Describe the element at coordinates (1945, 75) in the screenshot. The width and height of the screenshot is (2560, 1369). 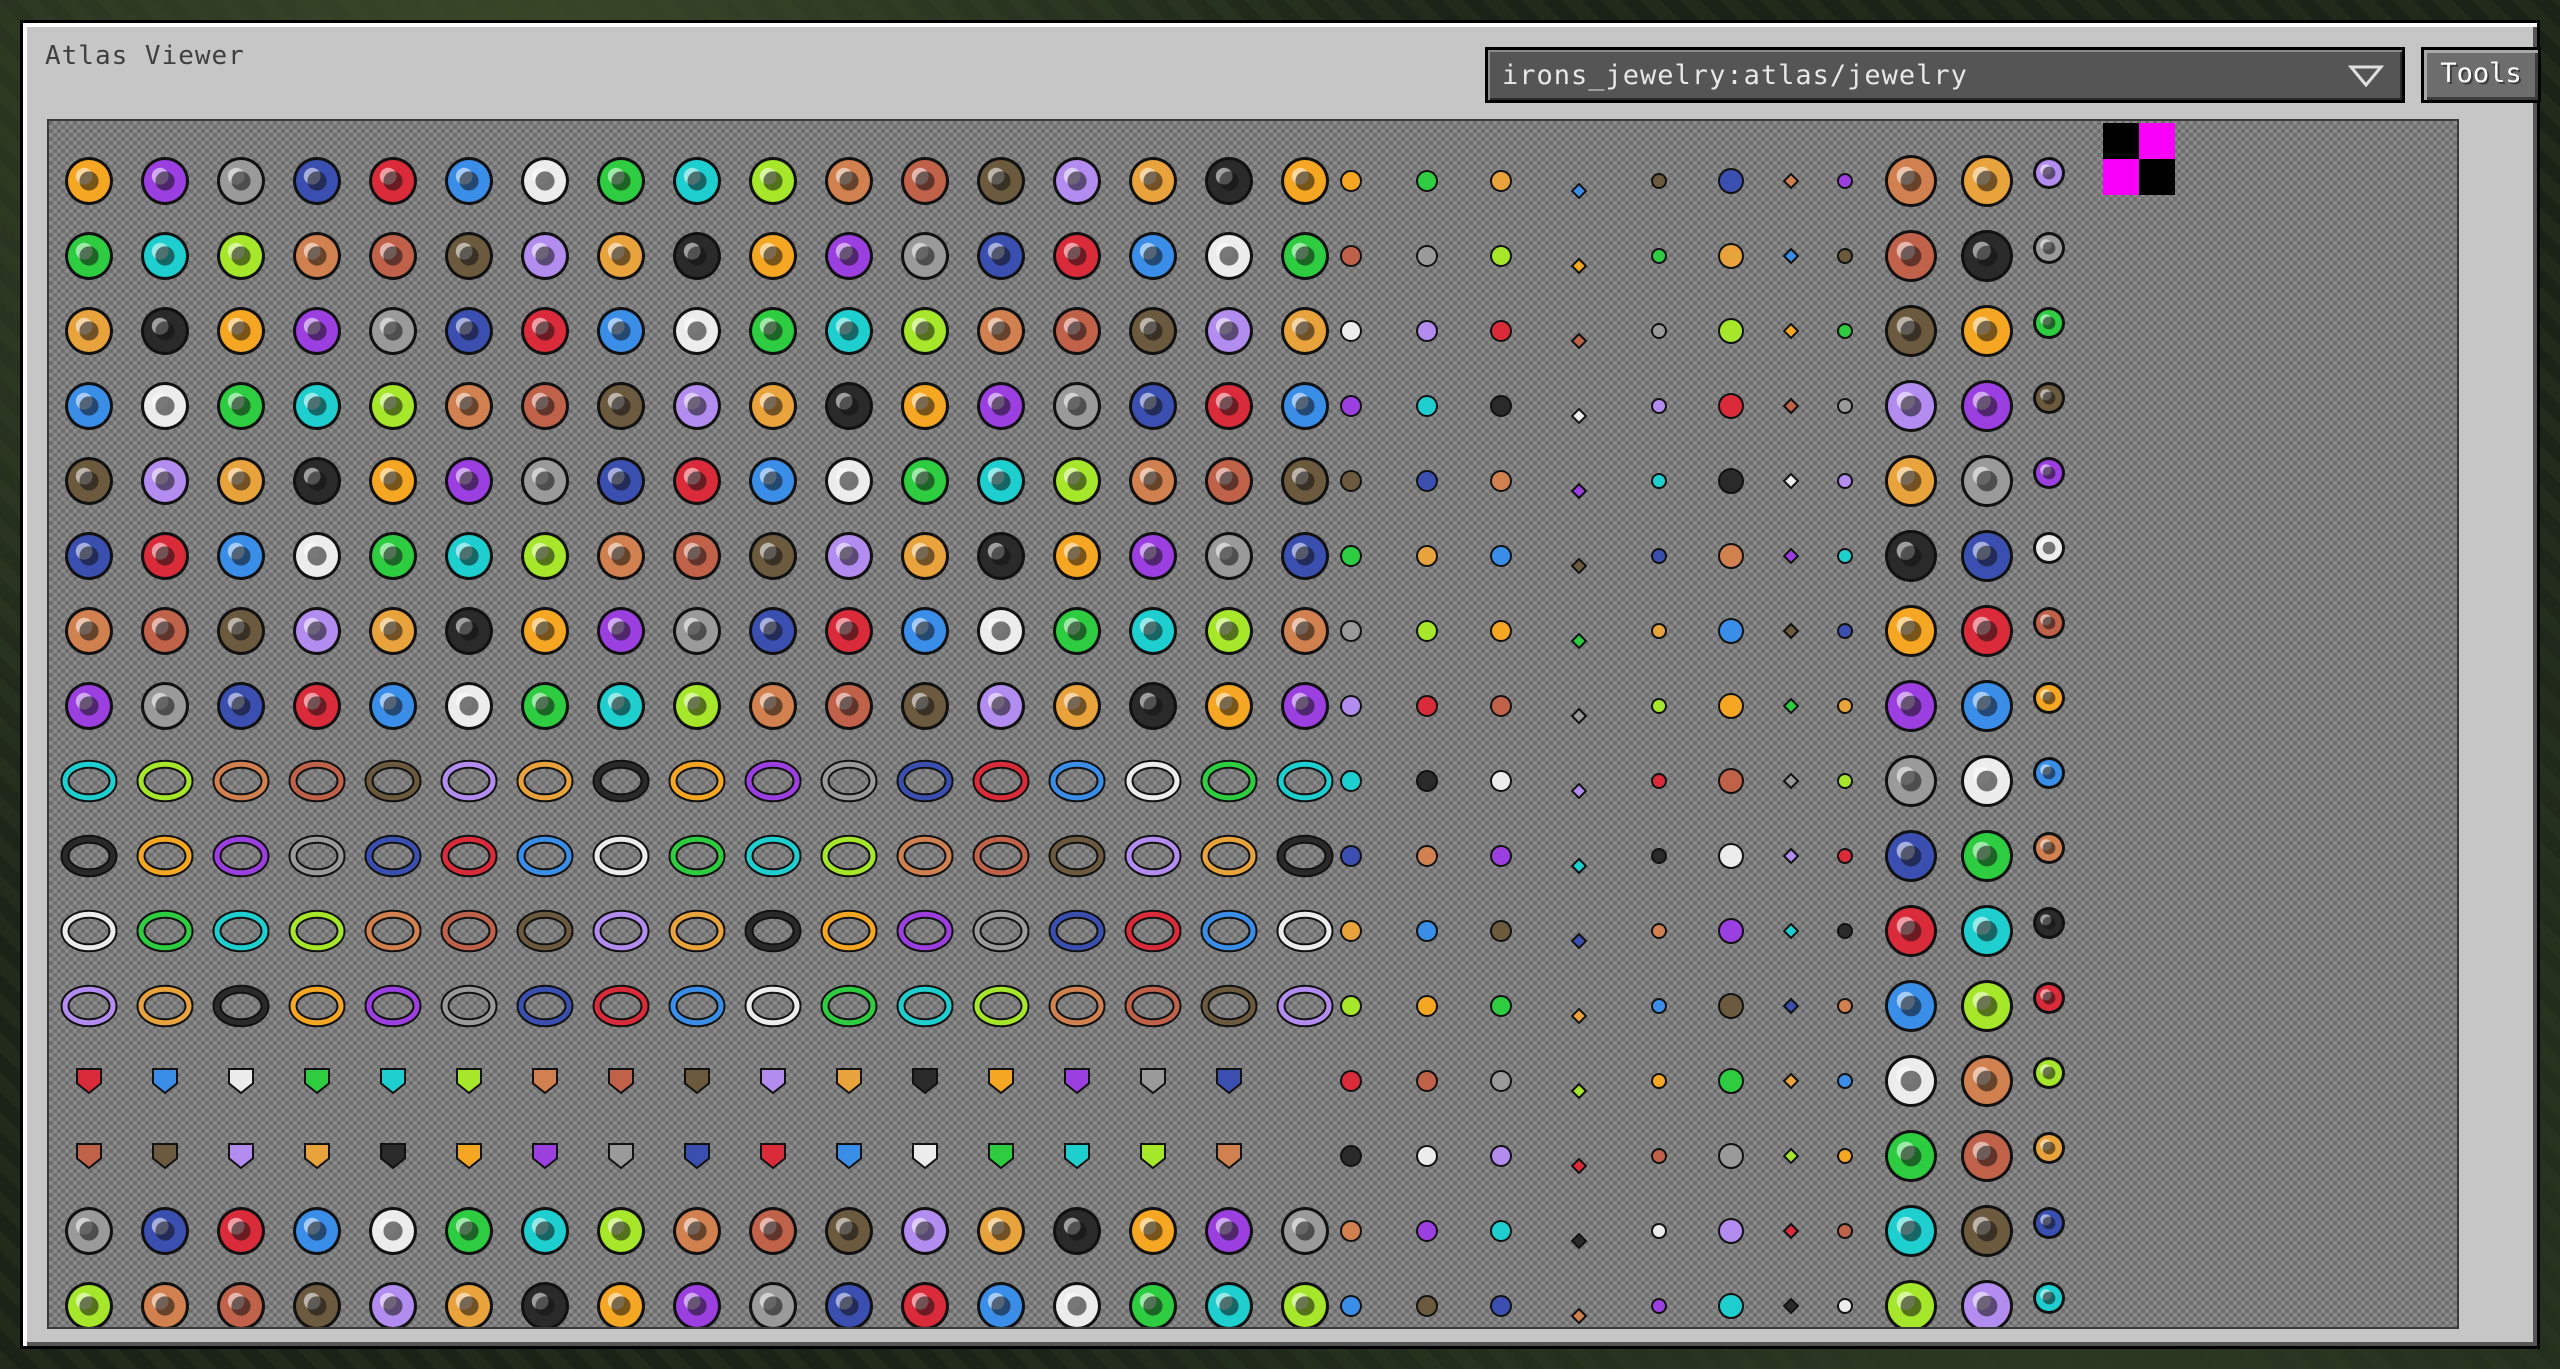
I see `atlas-select-dropdown: irons_jewelry:atlas/jewelry` at that location.